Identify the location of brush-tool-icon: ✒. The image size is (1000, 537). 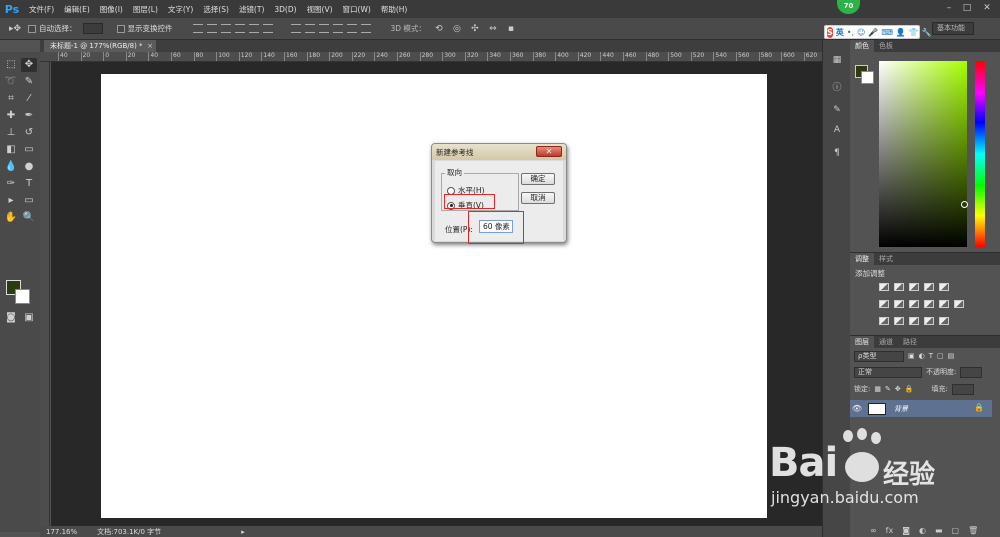
(29, 116).